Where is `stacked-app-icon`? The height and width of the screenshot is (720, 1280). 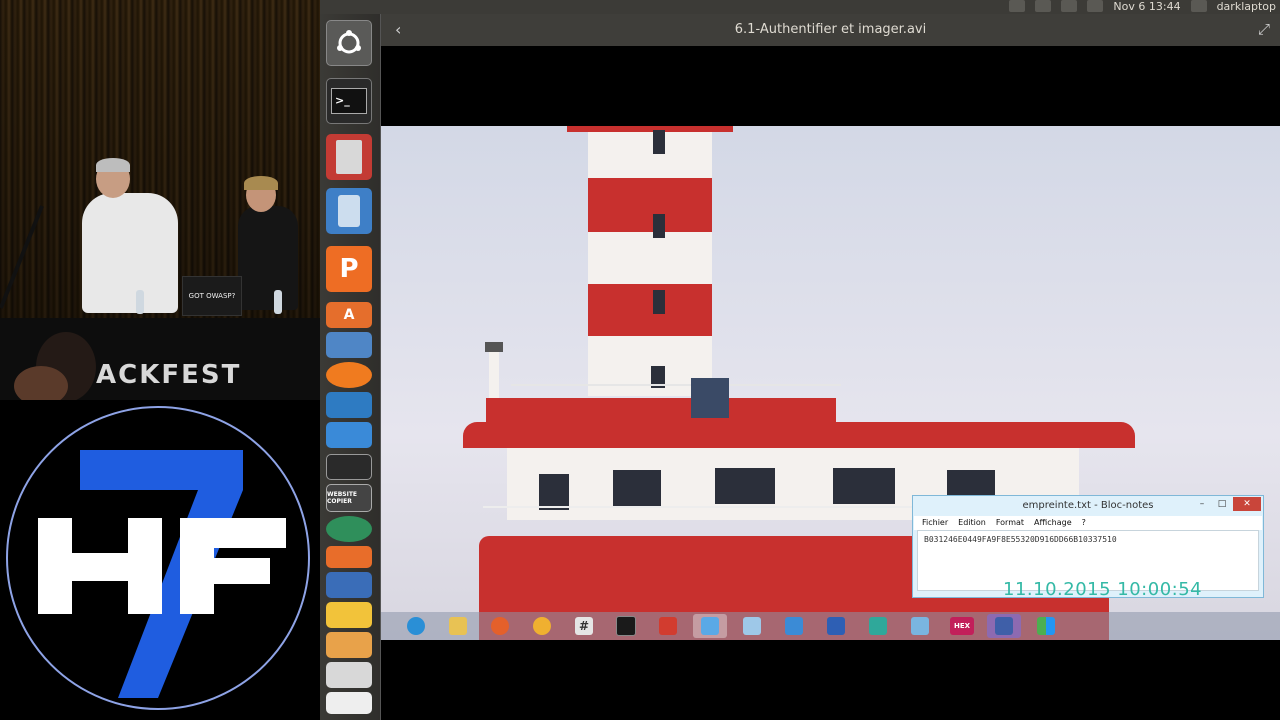
stacked-app-icon is located at coordinates (349, 345).